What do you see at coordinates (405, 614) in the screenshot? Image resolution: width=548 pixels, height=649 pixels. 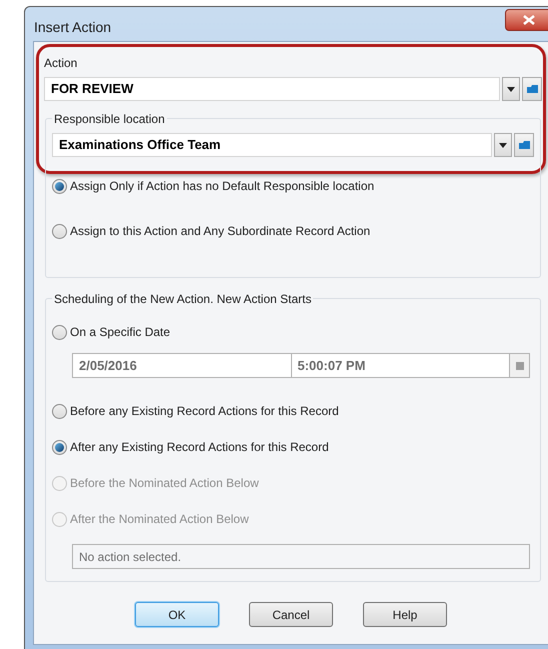 I see `dialog-button: Help` at bounding box center [405, 614].